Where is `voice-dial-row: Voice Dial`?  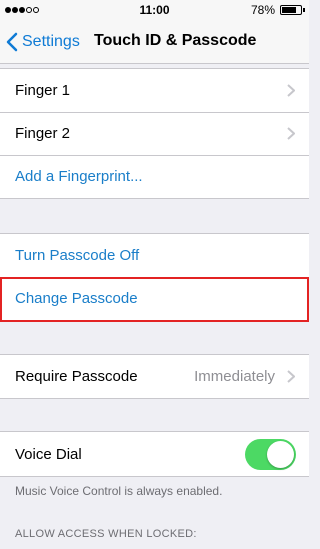 voice-dial-row: Voice Dial is located at coordinates (154, 454).